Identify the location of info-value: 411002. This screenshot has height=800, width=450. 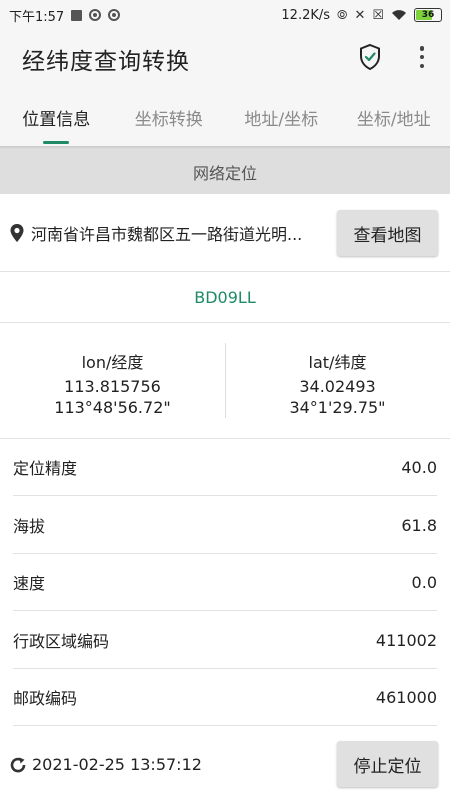
(406, 640).